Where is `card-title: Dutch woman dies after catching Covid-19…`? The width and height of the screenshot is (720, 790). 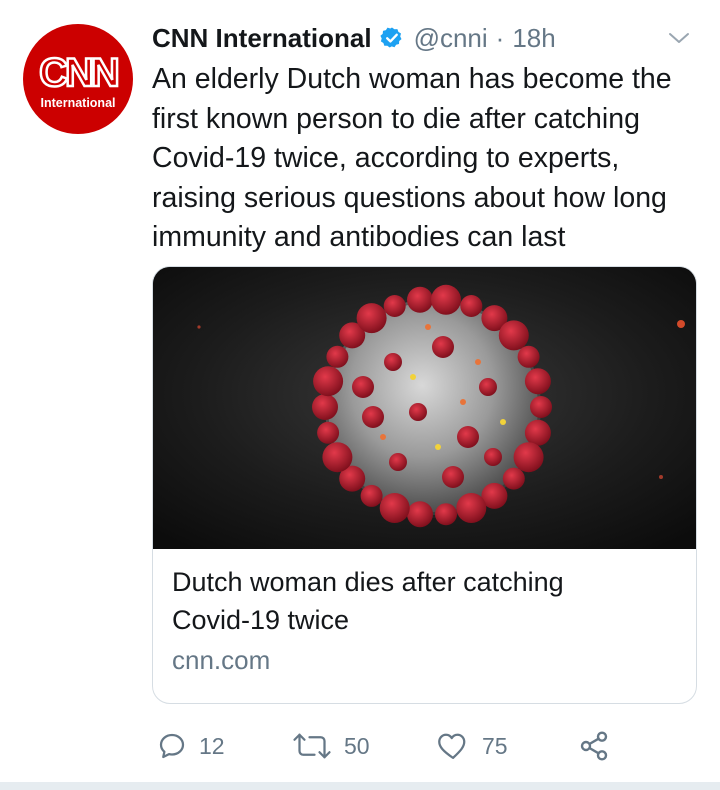
card-title: Dutch woman dies after catching Covid-19… is located at coordinates (368, 601).